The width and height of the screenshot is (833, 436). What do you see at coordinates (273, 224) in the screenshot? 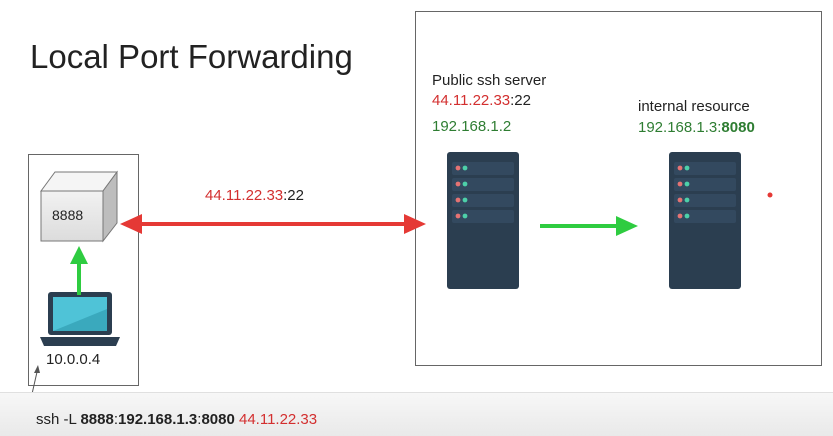
I see `ssh-tunnel-arrow` at bounding box center [273, 224].